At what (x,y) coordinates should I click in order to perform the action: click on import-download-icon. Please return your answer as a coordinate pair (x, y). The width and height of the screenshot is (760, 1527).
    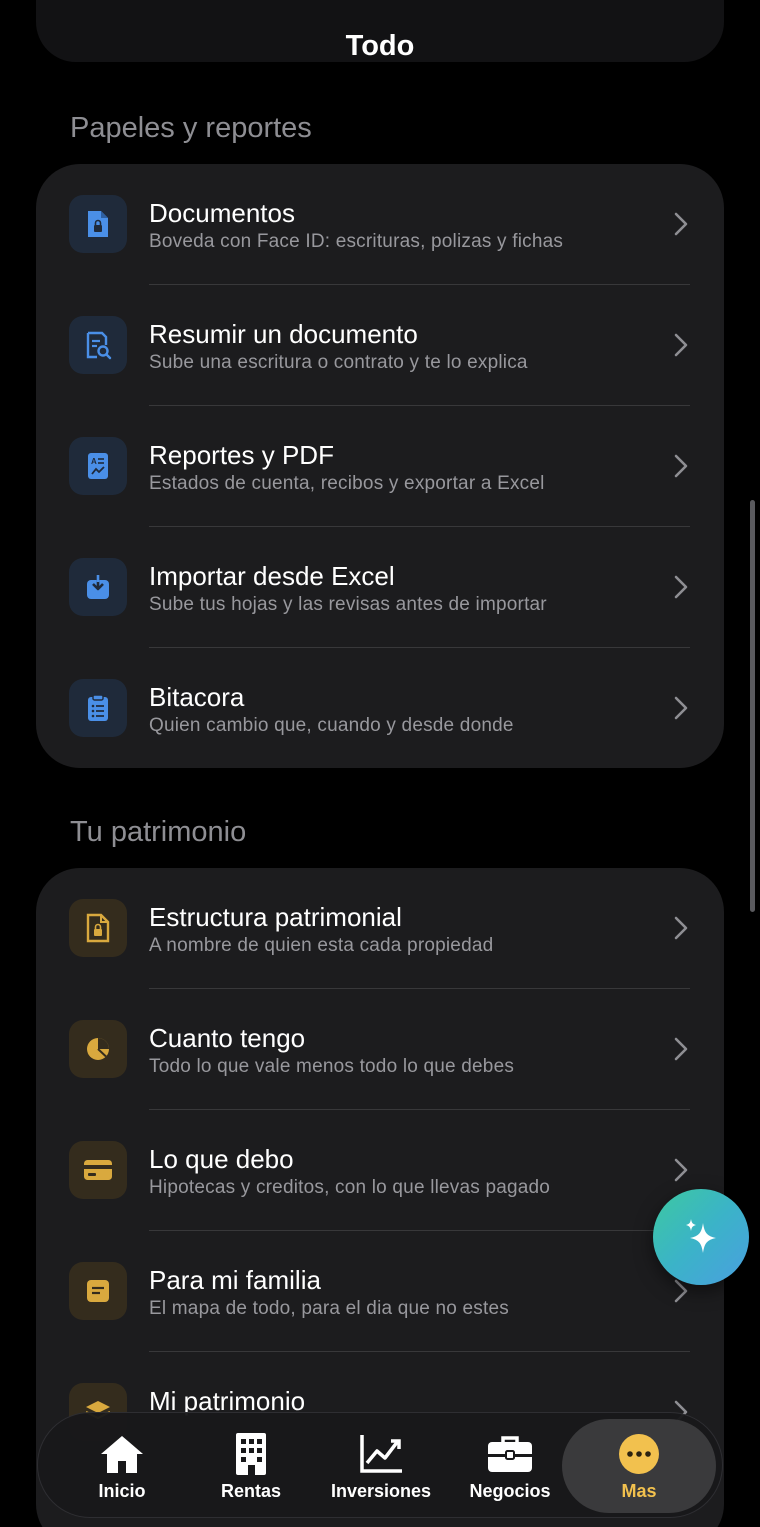
    Looking at the image, I should click on (98, 587).